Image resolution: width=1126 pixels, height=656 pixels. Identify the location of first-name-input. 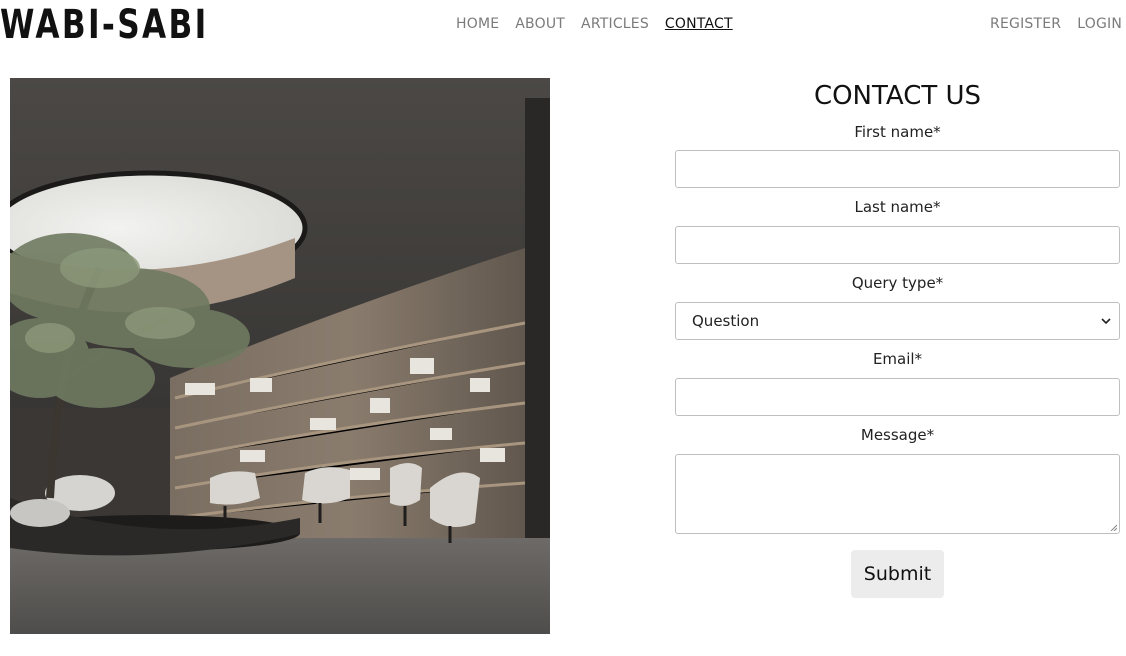
(897, 169).